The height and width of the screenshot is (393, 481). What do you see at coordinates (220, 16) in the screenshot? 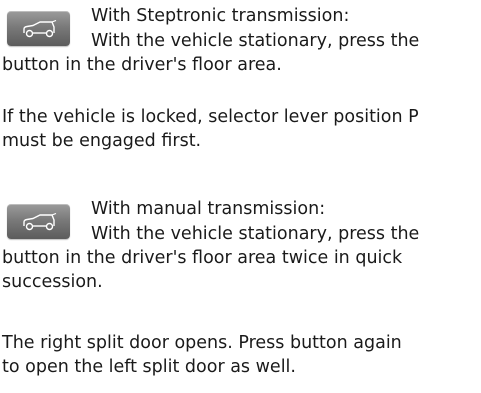
I see `steptronic-heading: With Steptronic transmission:` at bounding box center [220, 16].